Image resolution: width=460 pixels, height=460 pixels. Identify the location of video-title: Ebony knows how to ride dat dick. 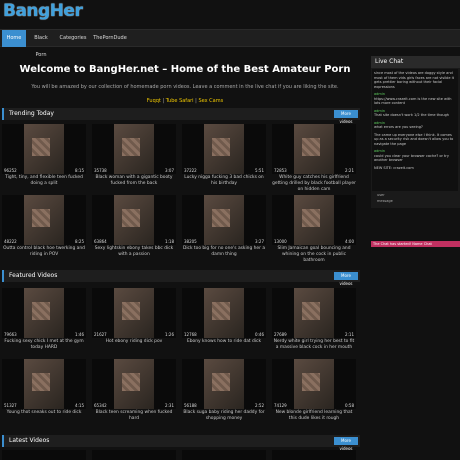
(224, 342).